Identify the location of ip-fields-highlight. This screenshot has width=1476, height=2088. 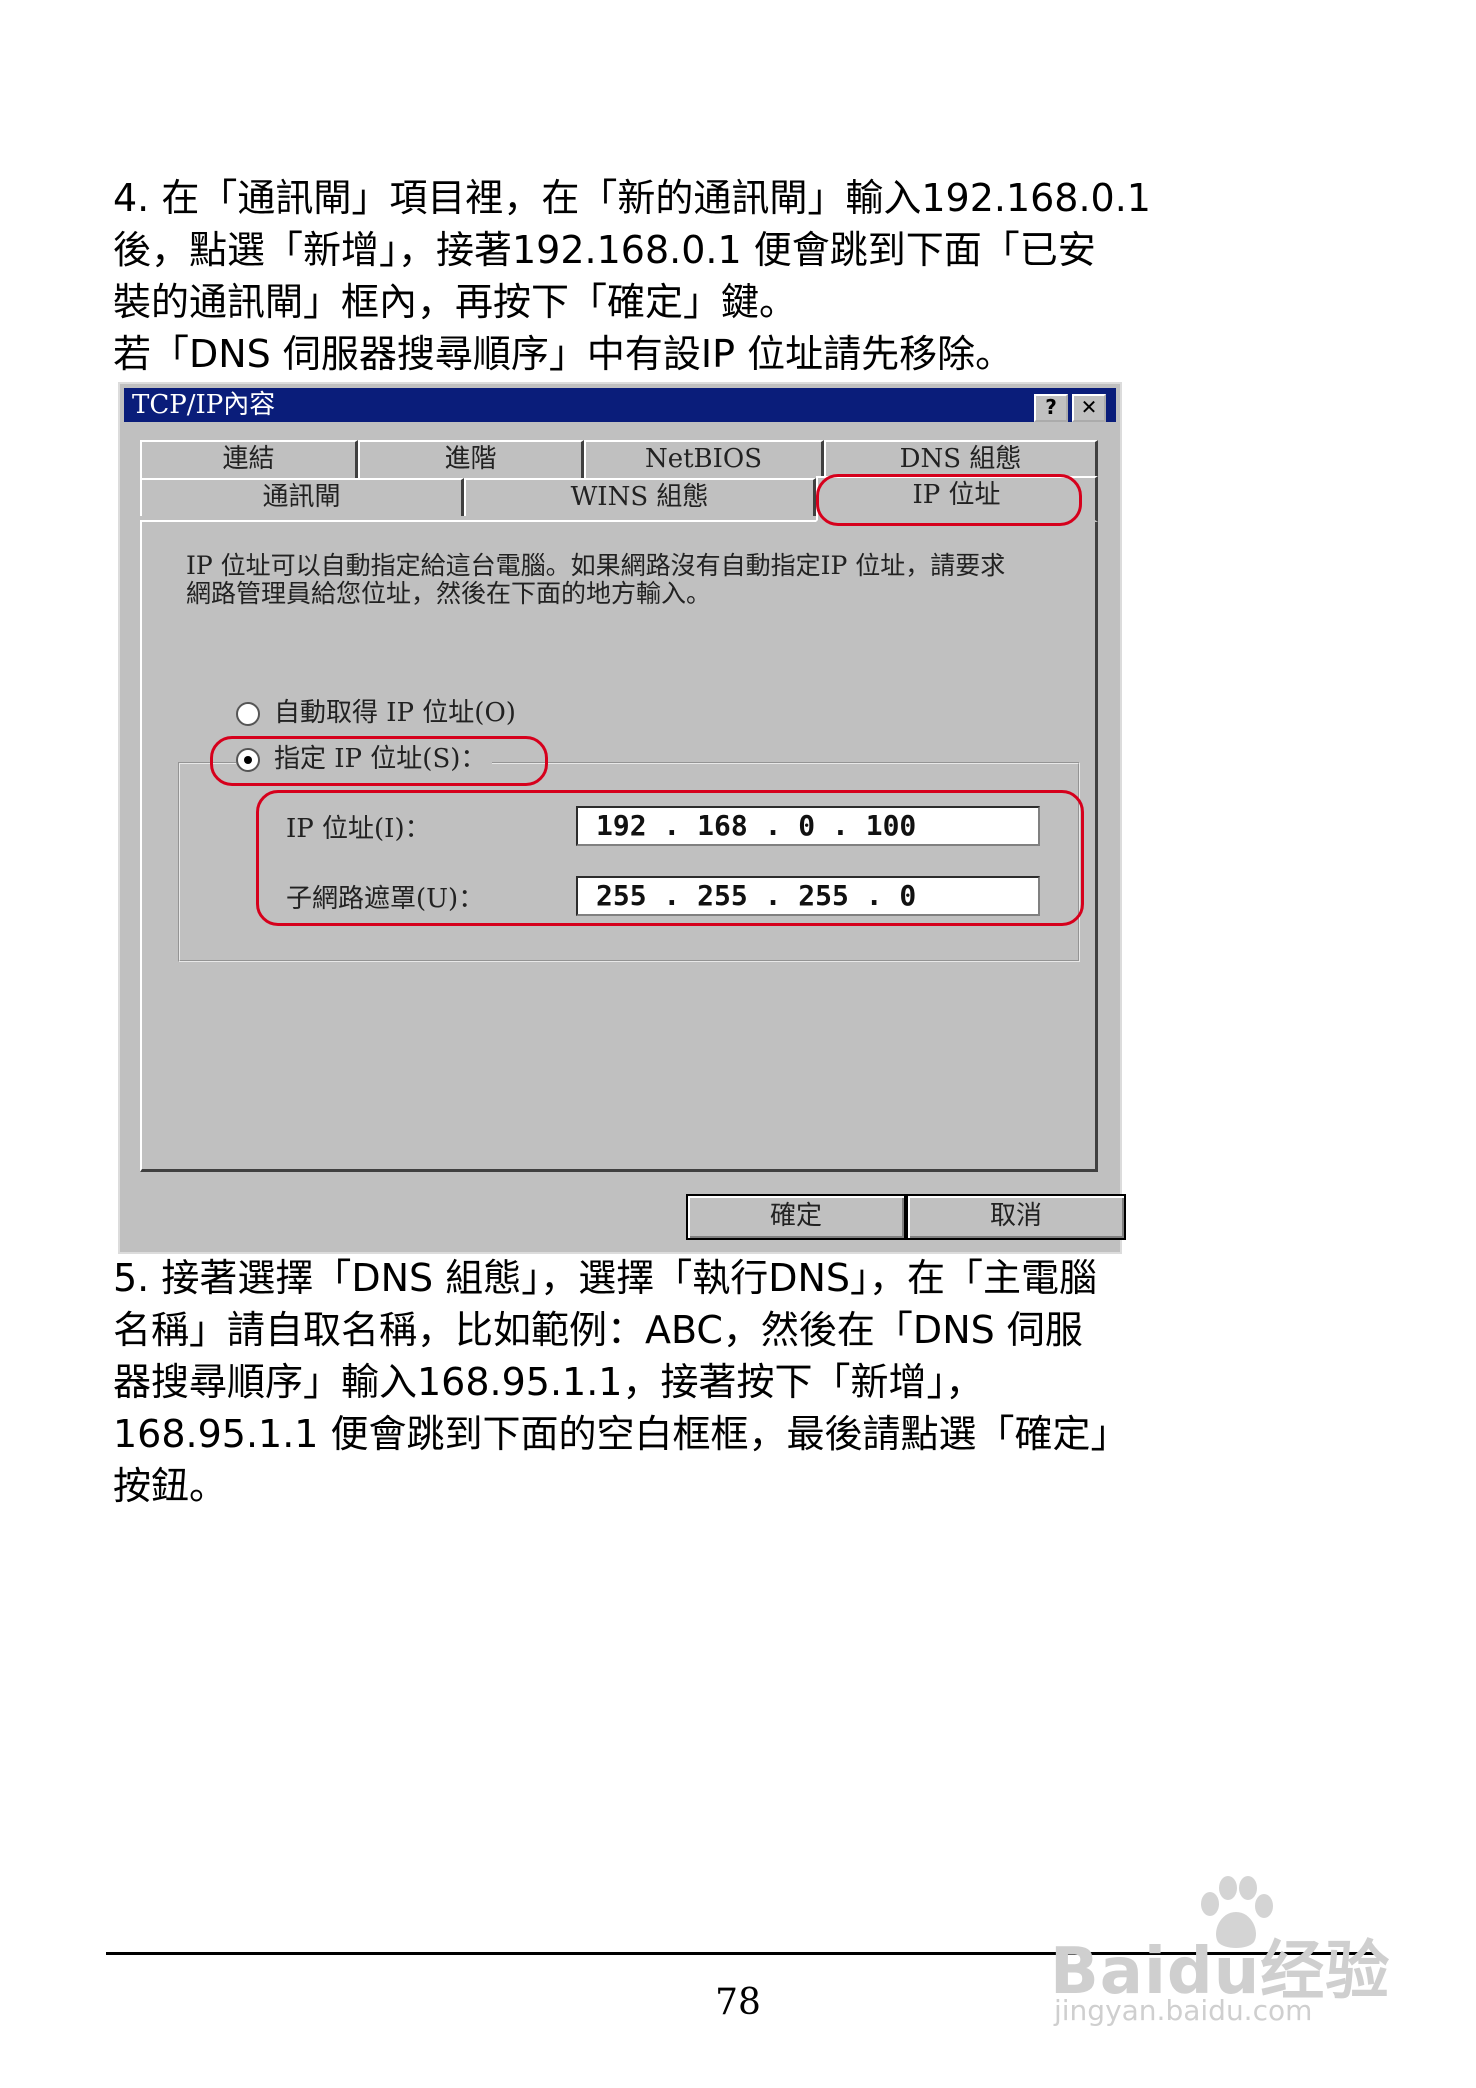
(670, 858).